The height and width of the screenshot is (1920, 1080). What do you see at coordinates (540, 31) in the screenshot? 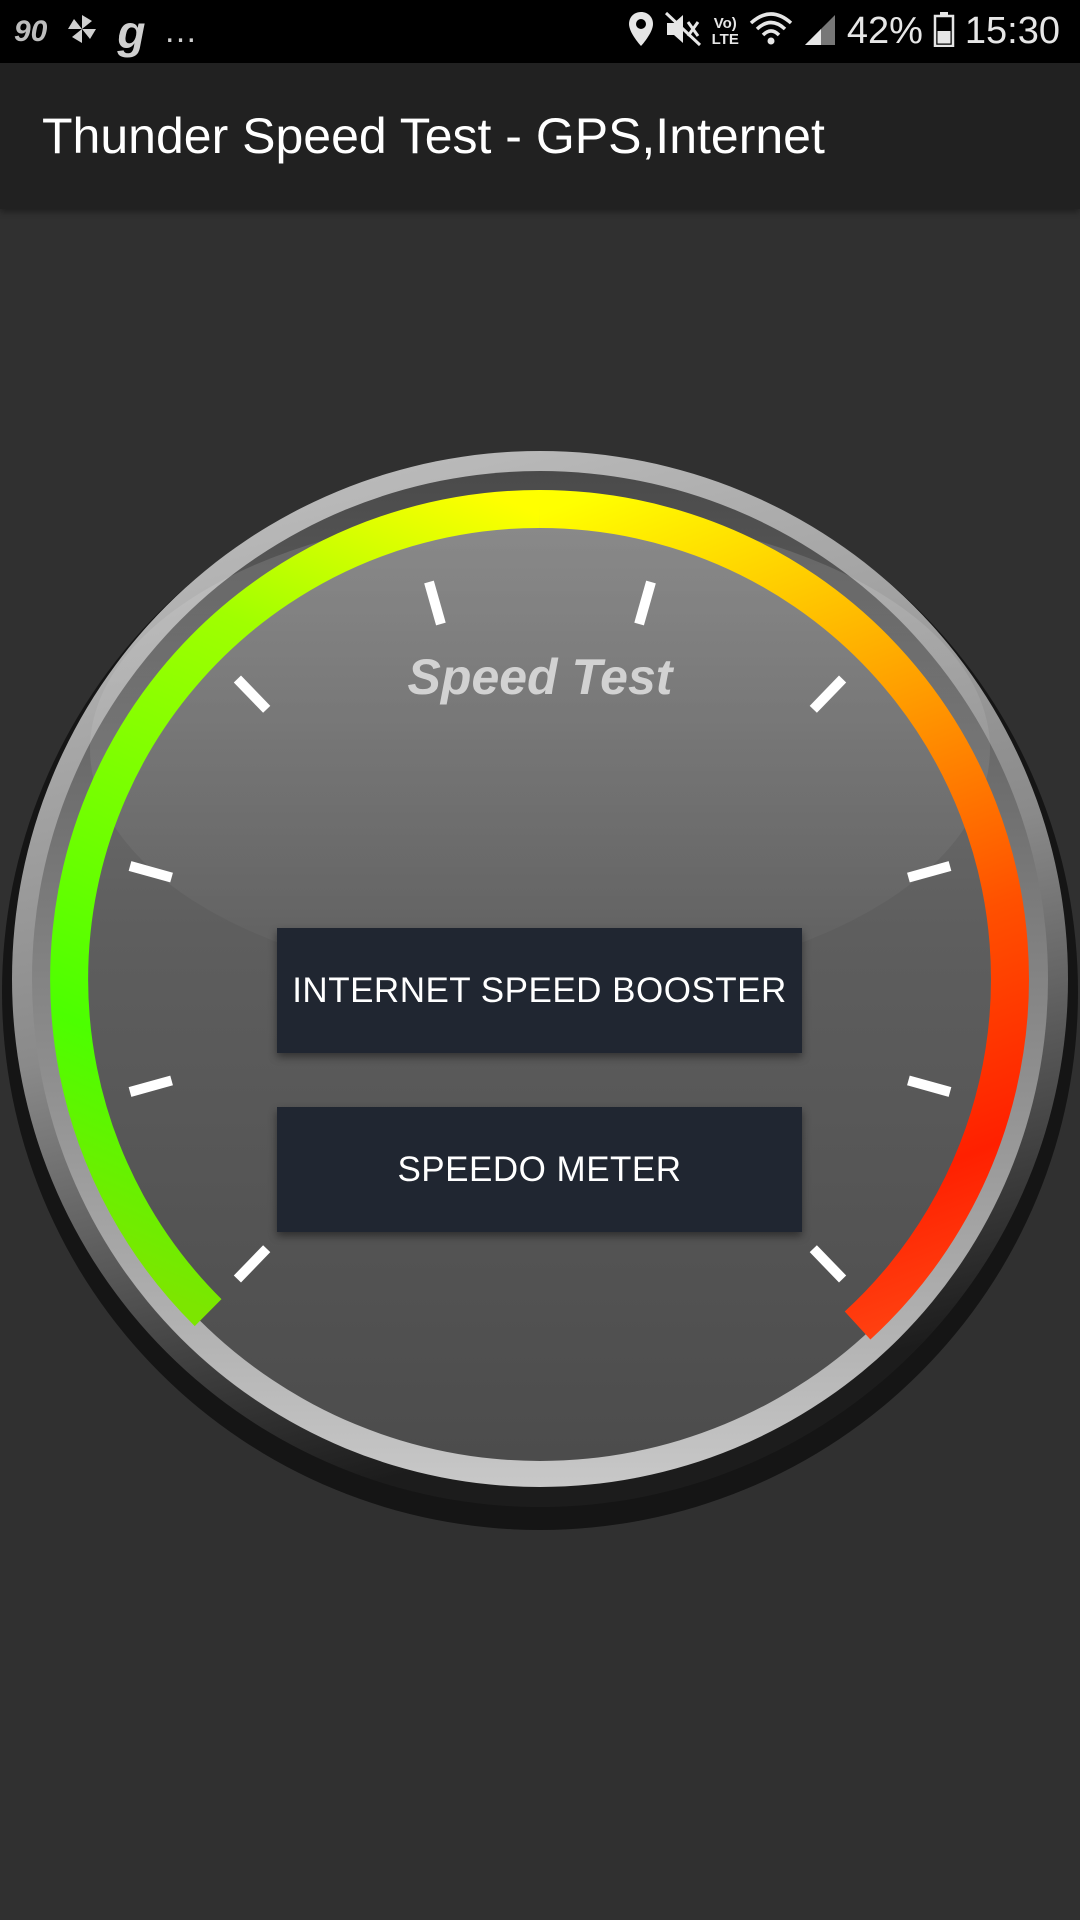
I see `status-bar: 90 g … Vo) LTE 42% 15:30` at bounding box center [540, 31].